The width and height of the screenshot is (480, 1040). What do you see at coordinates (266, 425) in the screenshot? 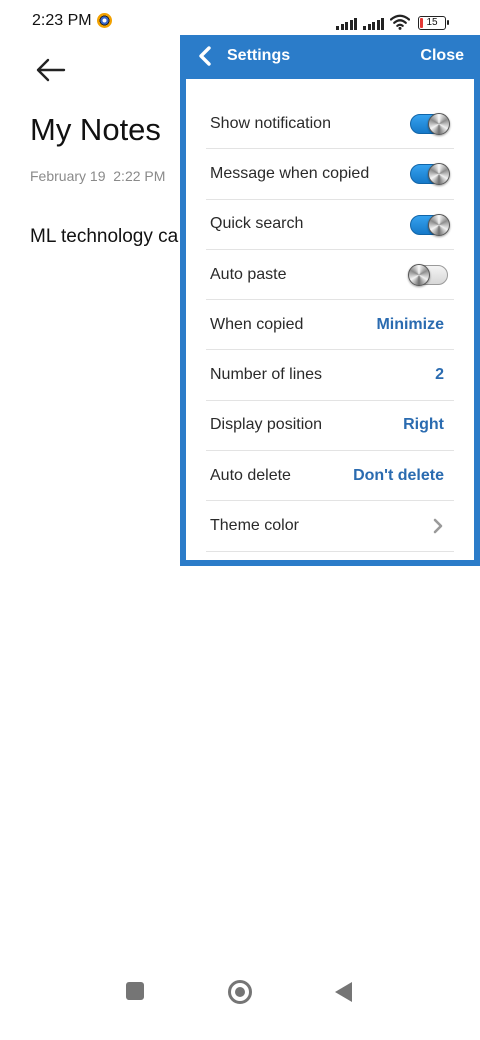
I see `setting-label: Display position` at bounding box center [266, 425].